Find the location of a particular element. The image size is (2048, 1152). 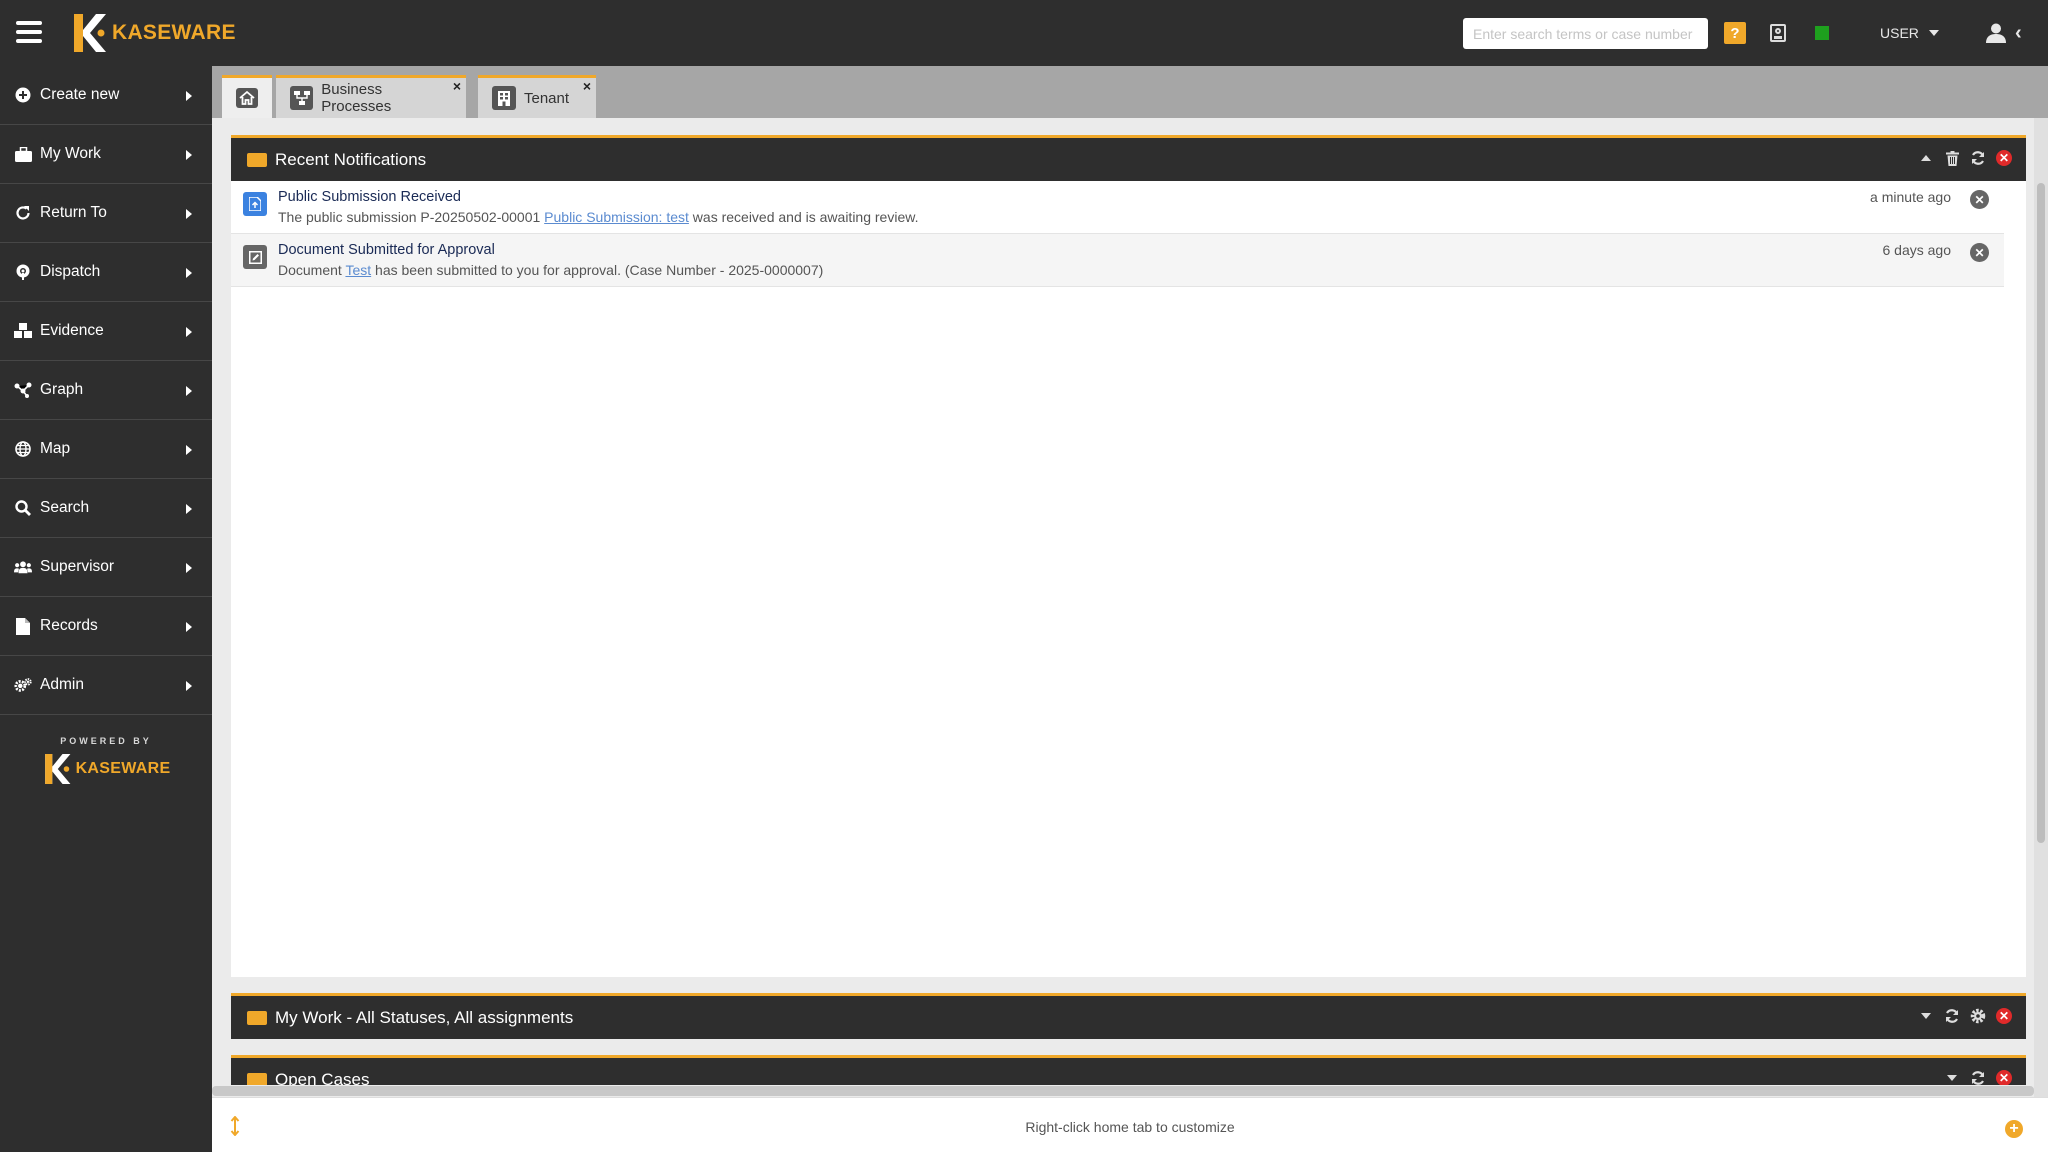

user-label: USER is located at coordinates (1899, 33).